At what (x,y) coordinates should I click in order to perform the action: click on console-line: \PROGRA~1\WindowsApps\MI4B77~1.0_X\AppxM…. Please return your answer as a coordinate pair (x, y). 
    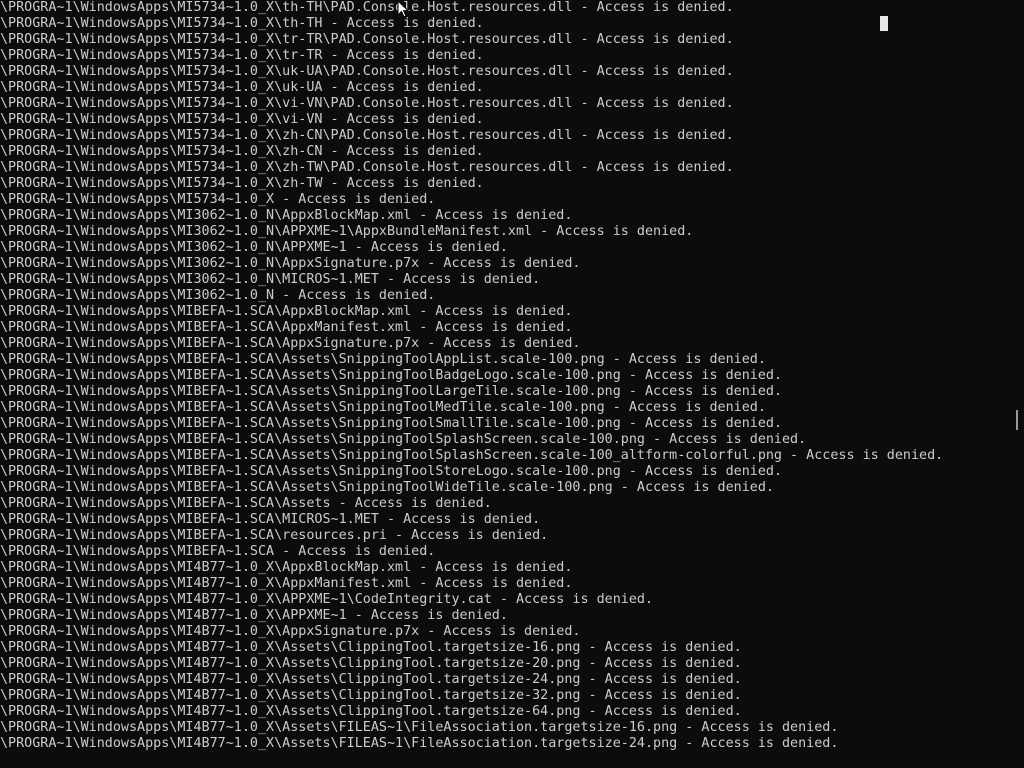
    Looking at the image, I should click on (286, 583).